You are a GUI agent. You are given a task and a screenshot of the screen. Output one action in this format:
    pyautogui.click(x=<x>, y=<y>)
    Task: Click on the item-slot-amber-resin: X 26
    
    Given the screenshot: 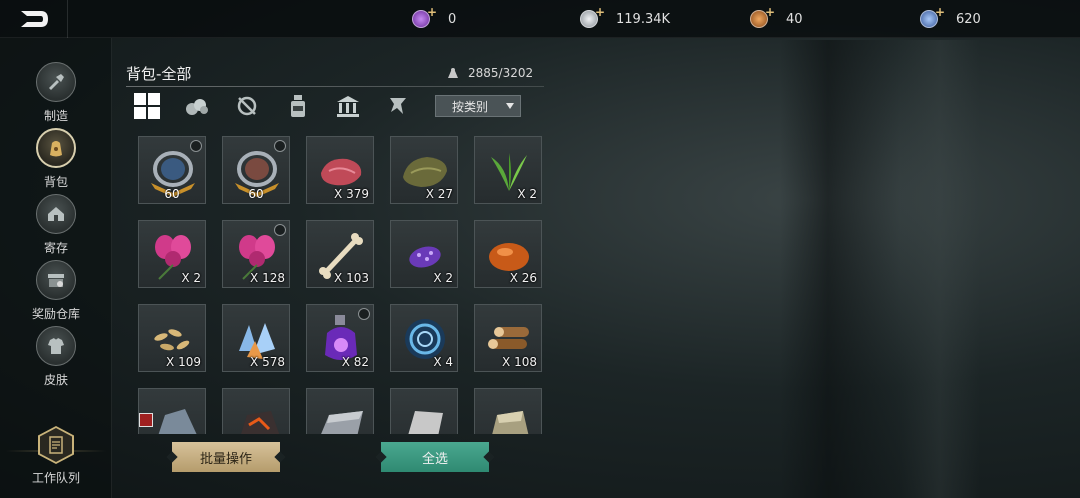 What is the action you would take?
    pyautogui.click(x=508, y=254)
    